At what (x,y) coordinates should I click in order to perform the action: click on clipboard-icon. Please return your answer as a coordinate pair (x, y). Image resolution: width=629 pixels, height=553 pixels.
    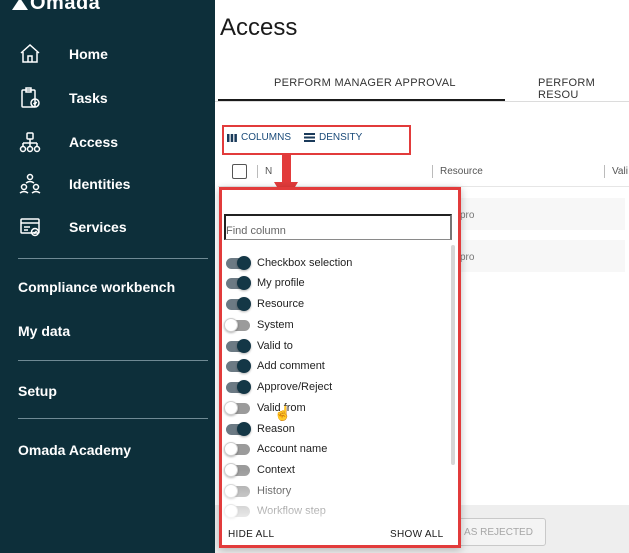
    Looking at the image, I should click on (30, 97).